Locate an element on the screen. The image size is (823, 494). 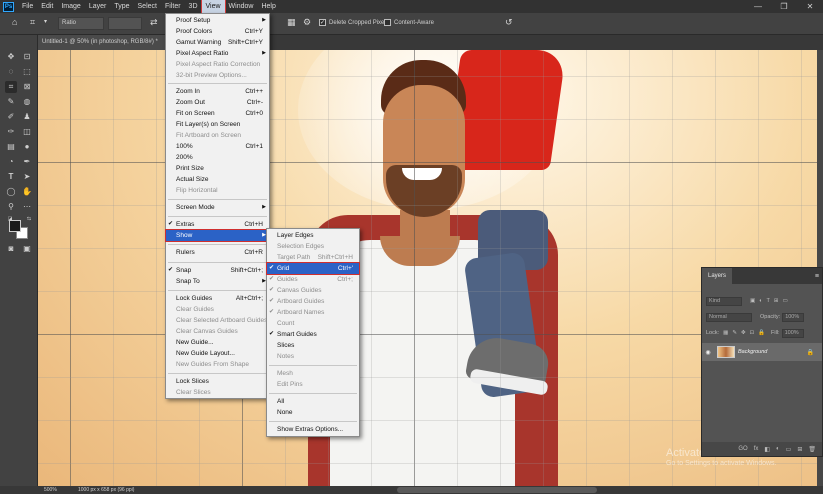
eyedropper-tool-icon: ✎ is located at coordinates (11, 102).